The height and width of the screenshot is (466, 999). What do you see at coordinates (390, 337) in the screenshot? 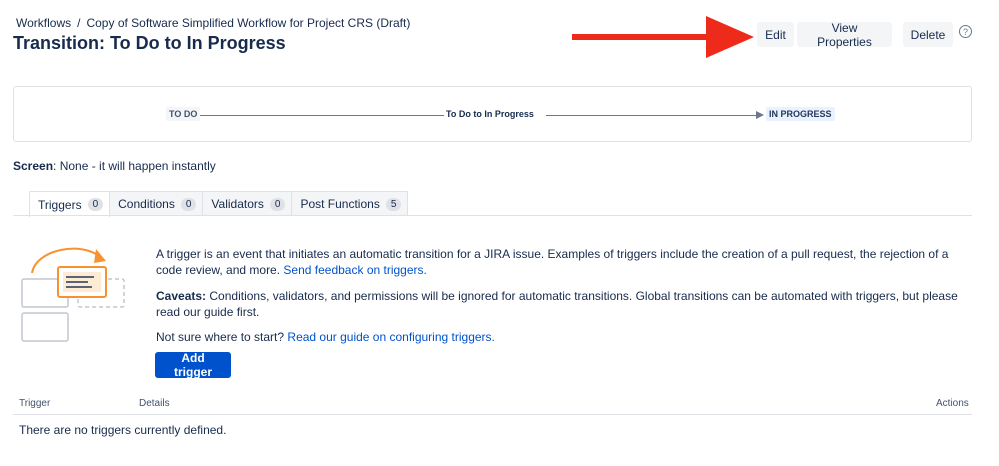
I see `configuring-triggers-guide-link: Read our guide on configuring triggers.` at bounding box center [390, 337].